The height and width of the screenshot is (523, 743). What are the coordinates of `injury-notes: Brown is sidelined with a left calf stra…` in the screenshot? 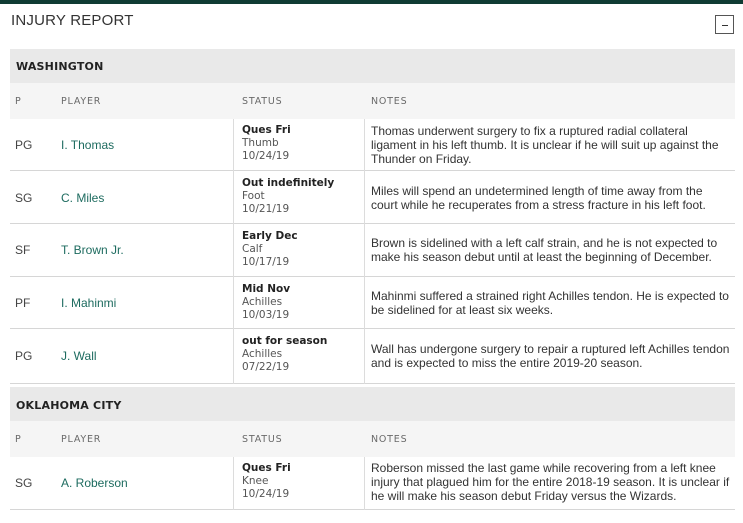 It's located at (544, 250).